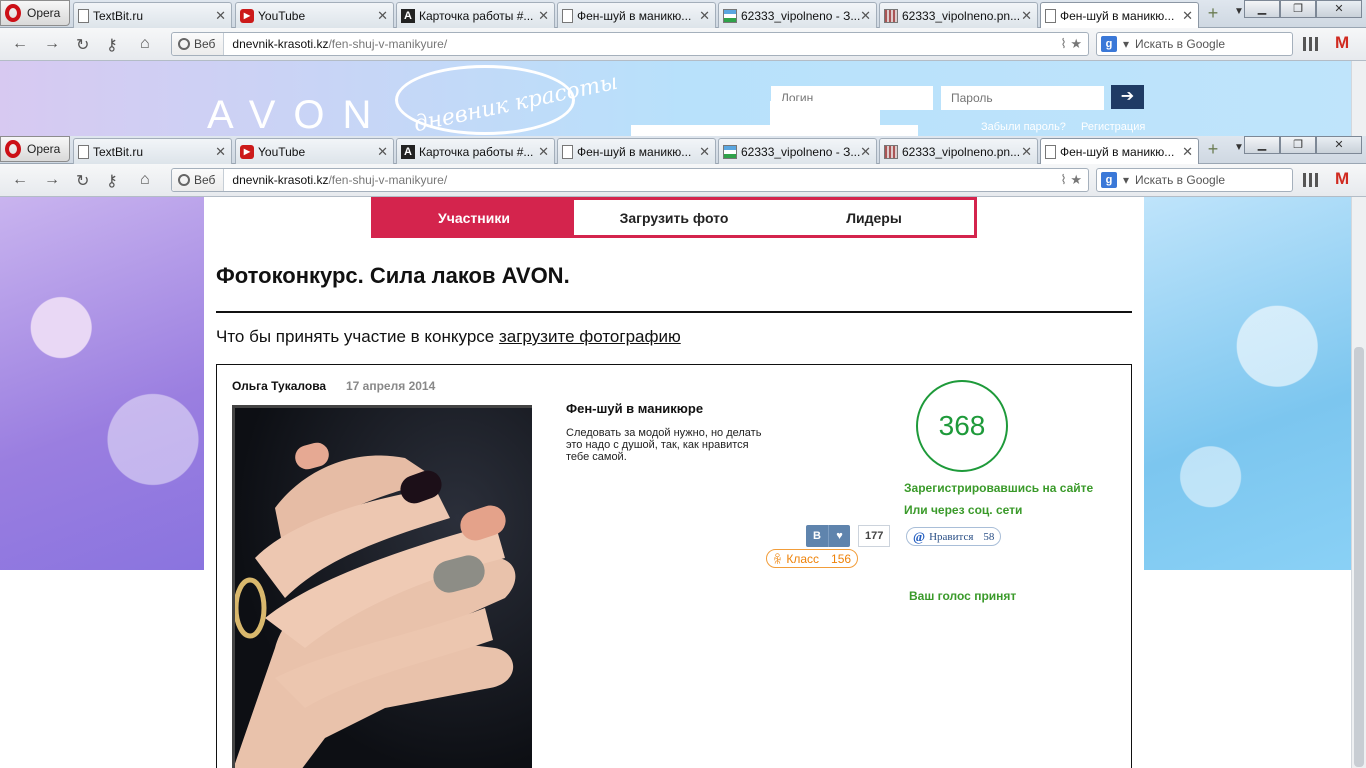 The image size is (1366, 768). I want to click on scrollbar-thumb, so click(1359, 557).